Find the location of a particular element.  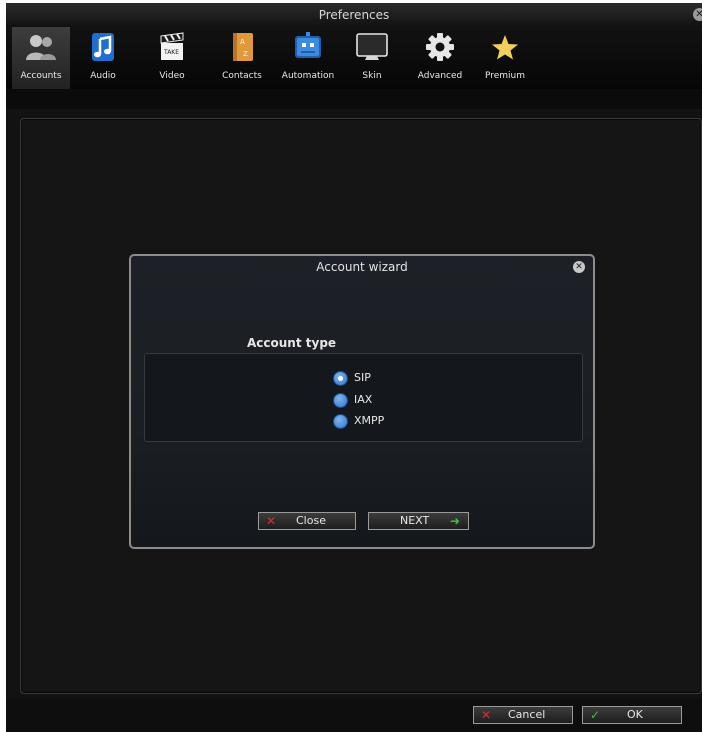

tab-audio: Audio is located at coordinates (103, 58).